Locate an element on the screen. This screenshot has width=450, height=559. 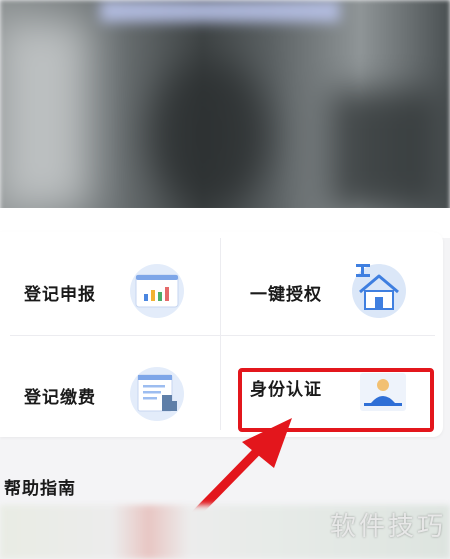
service-label: 一键授权 is located at coordinates (286, 294).